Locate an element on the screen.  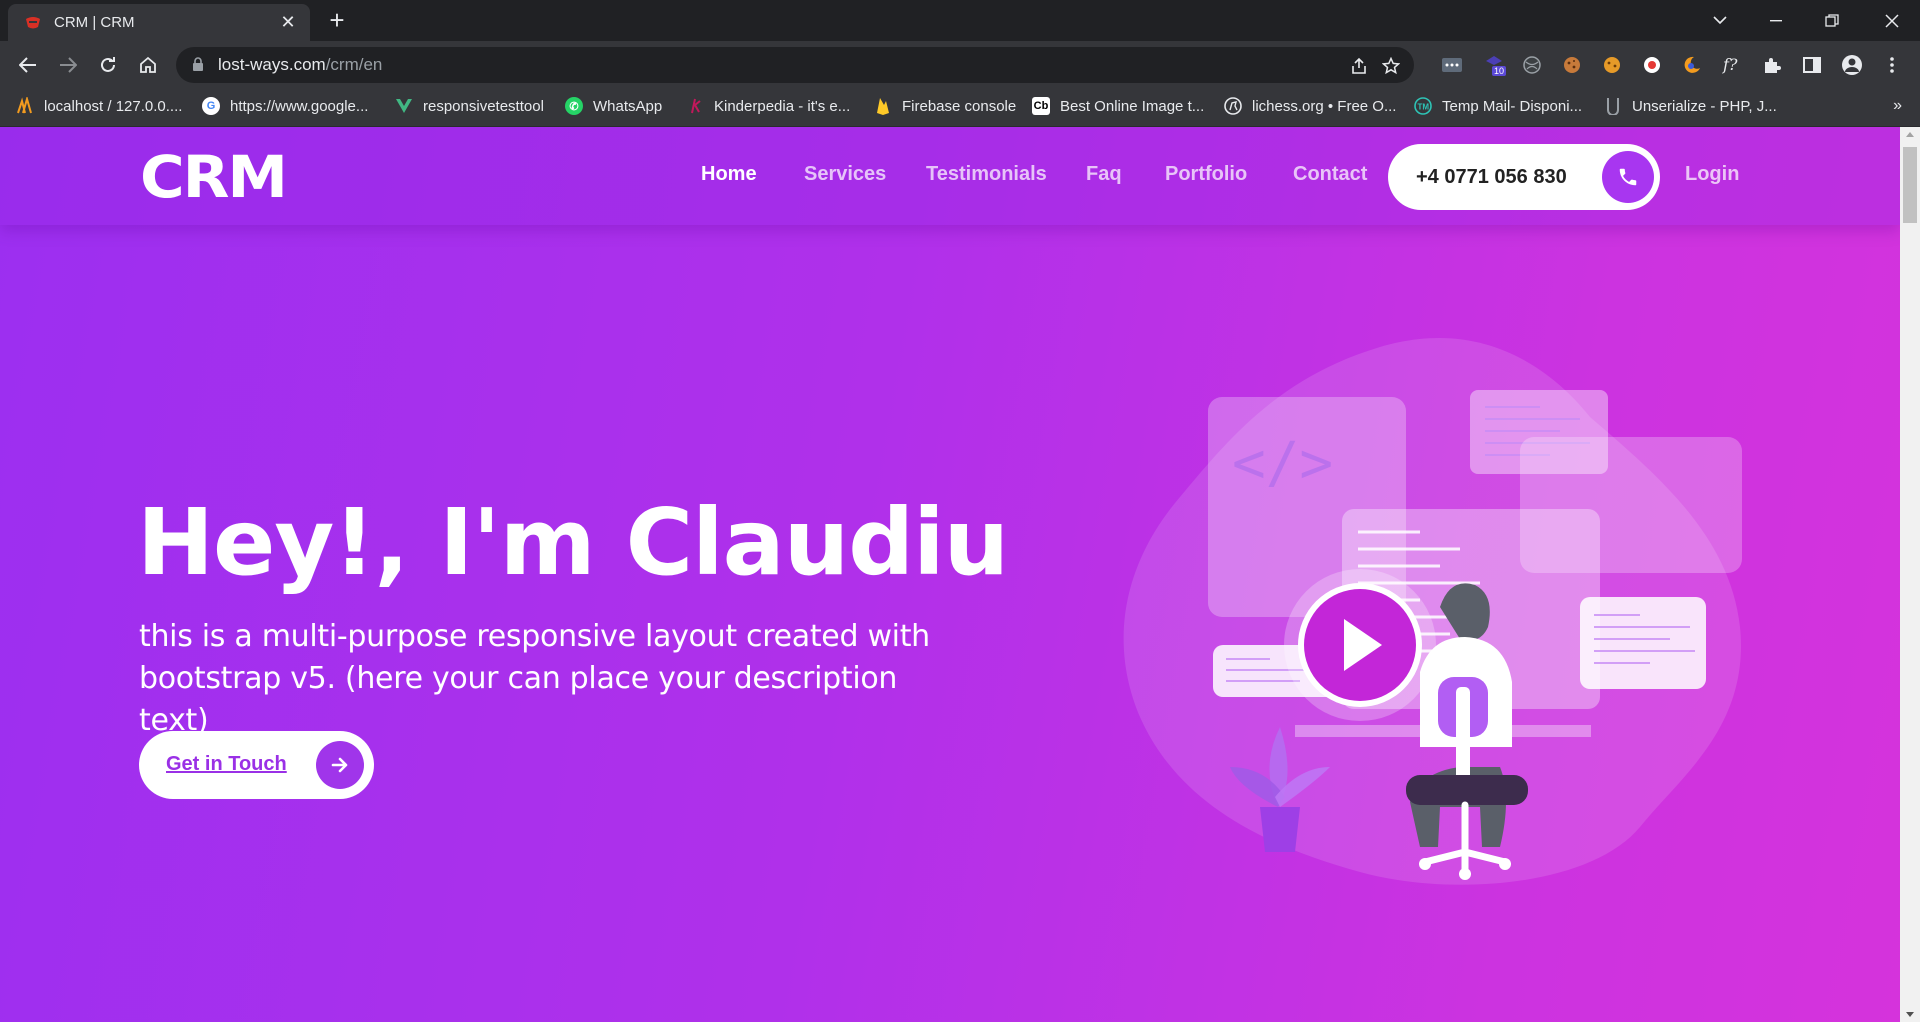
function-icon: f? is located at coordinates (1732, 65).